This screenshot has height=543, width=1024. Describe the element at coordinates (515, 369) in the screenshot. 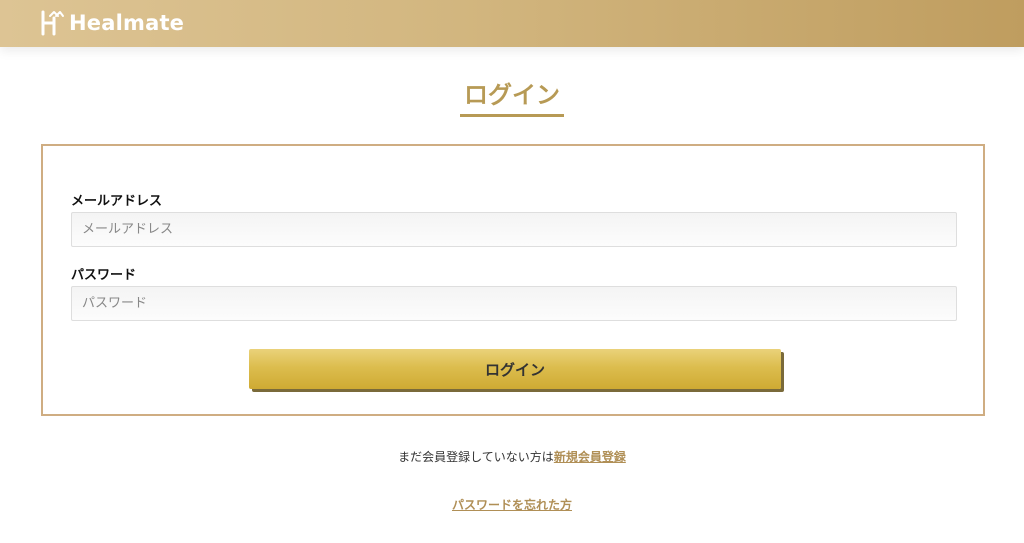

I see `login-button: ログイン` at that location.